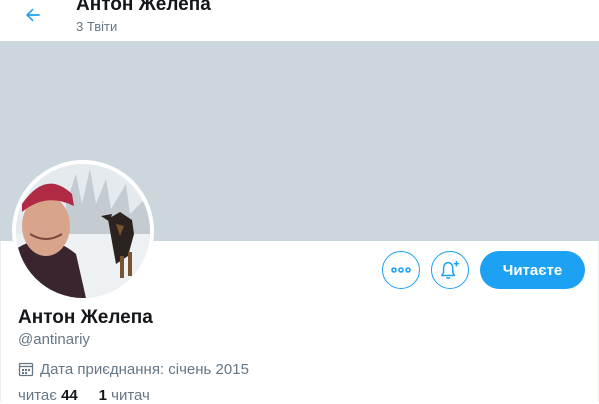  I want to click on username-handle: @antinariy, so click(54, 339).